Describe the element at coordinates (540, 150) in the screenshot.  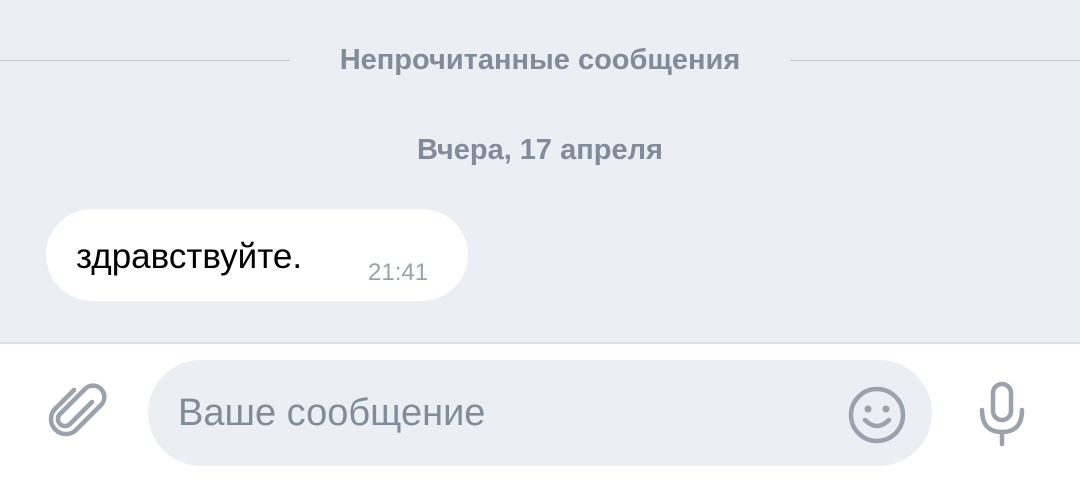
I see `date-separator: Вчера, 17 апреля` at that location.